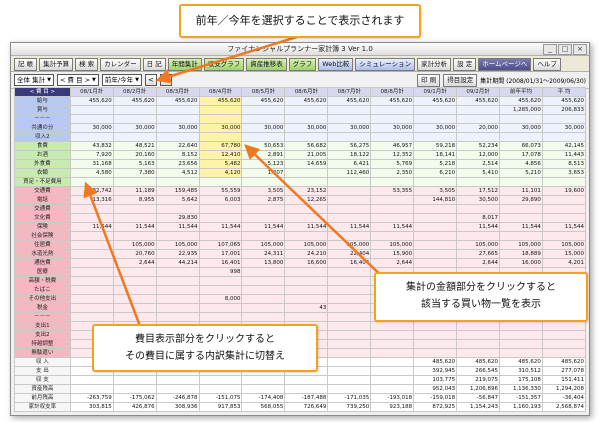  What do you see at coordinates (392, 191) in the screenshot?
I see `amount-cell: 53,355` at bounding box center [392, 191].